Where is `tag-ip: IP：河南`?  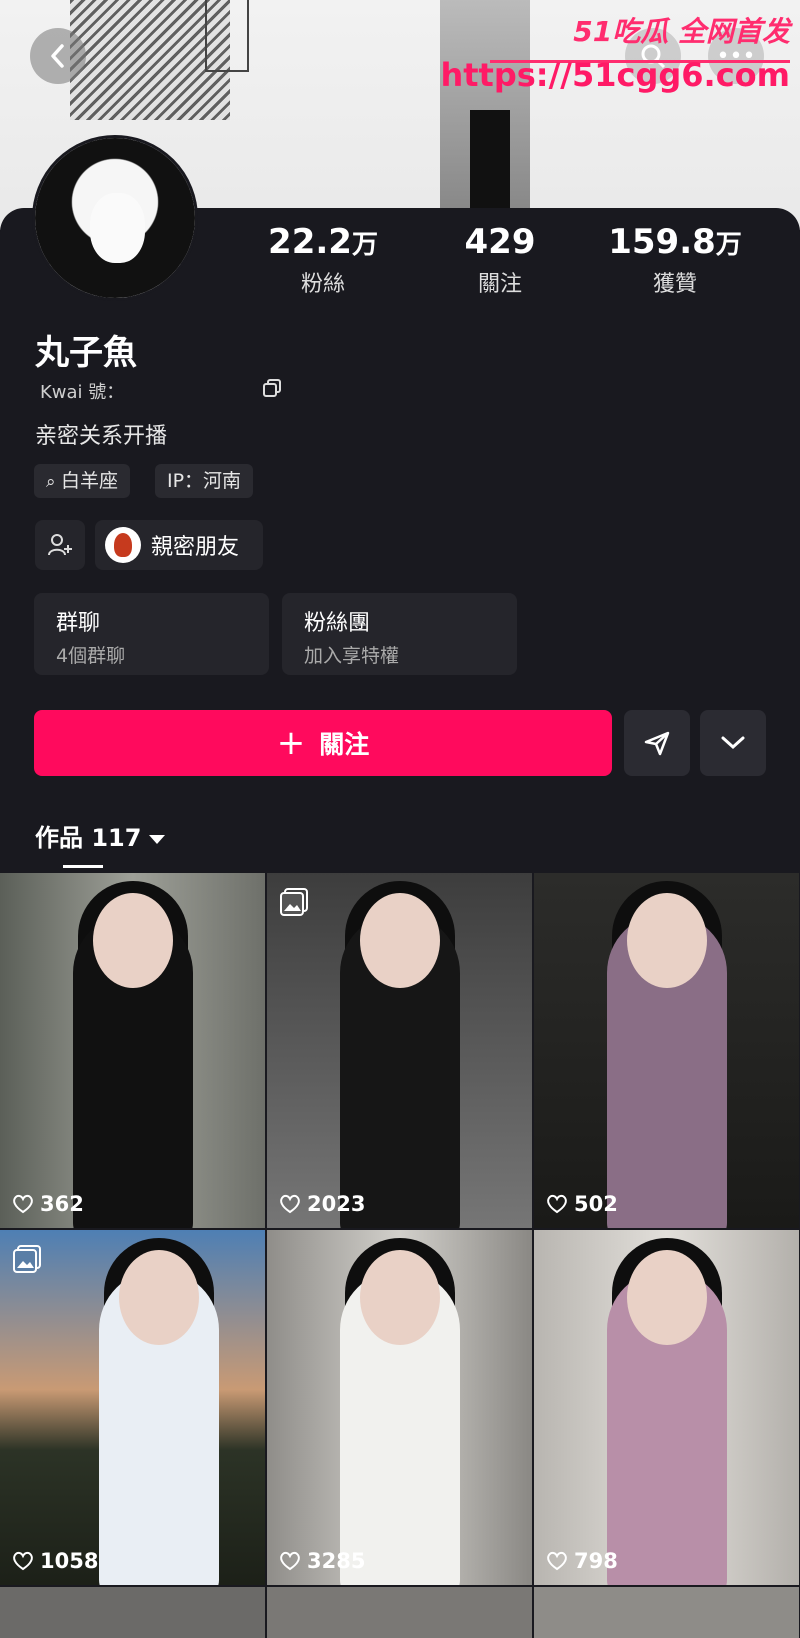
tag-ip: IP：河南 is located at coordinates (204, 481).